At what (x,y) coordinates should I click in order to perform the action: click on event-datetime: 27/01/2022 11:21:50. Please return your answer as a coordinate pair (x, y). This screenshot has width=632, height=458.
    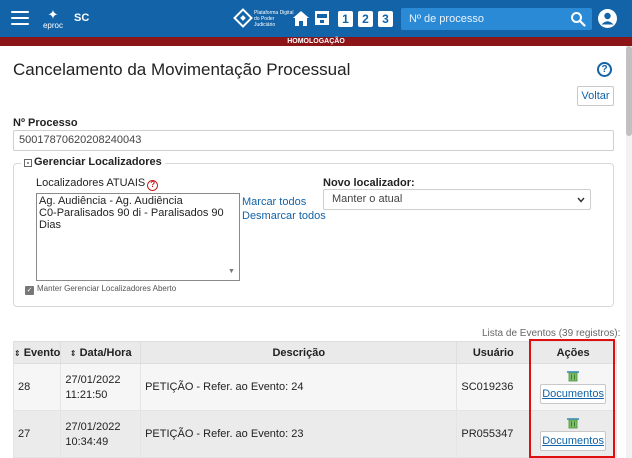
    Looking at the image, I should click on (101, 387).